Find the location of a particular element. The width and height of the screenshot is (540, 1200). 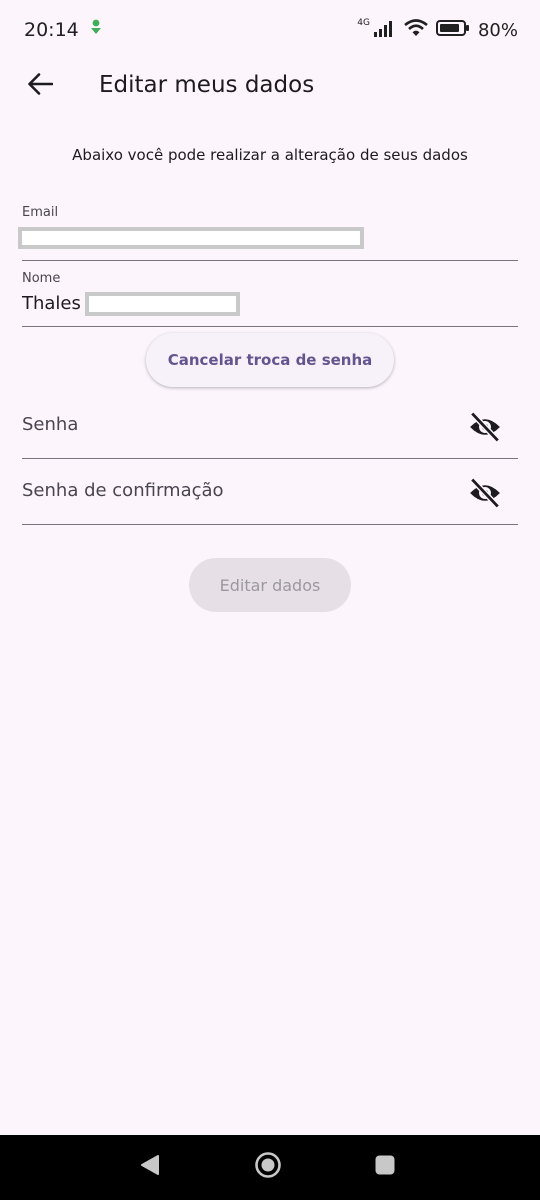

signal-icon is located at coordinates (384, 30).